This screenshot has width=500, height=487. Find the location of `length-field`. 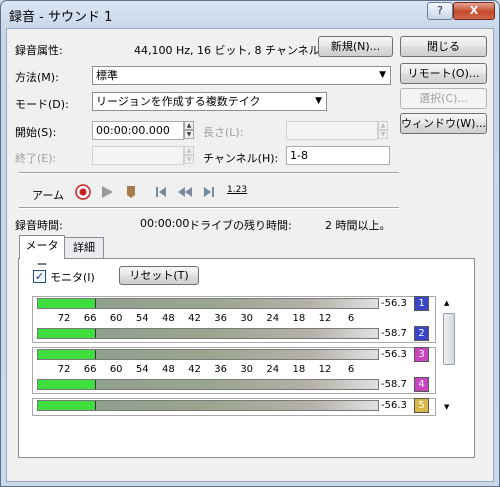

length-field is located at coordinates (332, 130).